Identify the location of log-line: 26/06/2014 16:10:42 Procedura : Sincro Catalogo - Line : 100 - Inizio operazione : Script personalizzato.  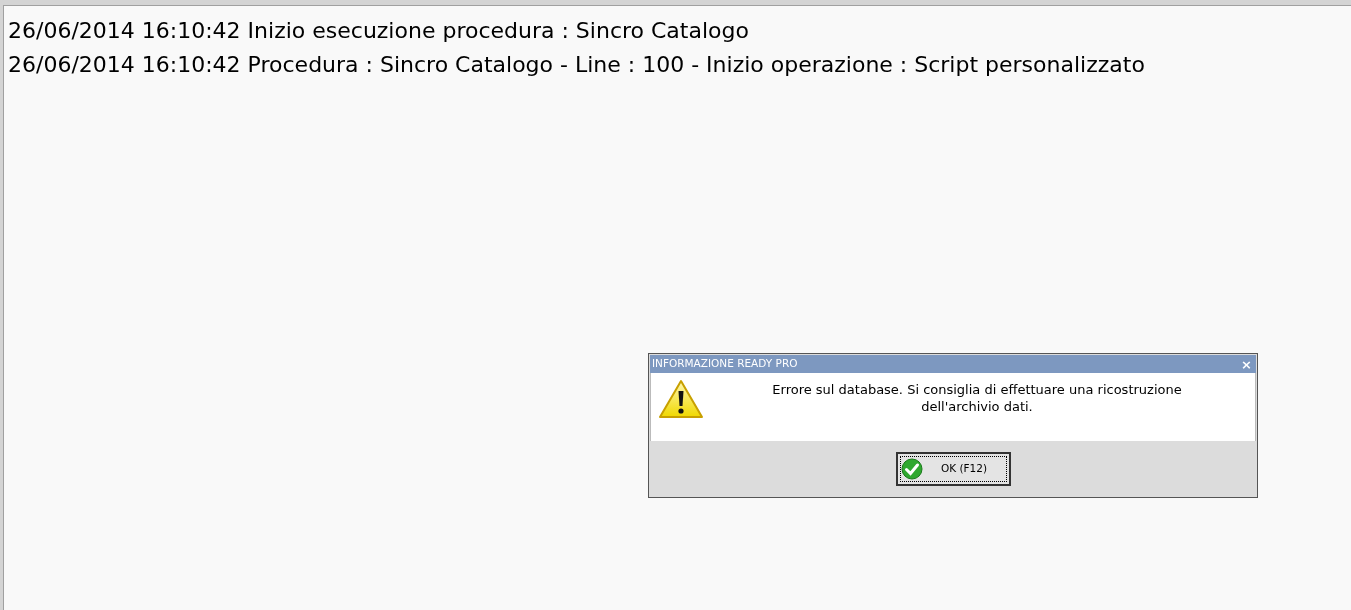
(576, 65).